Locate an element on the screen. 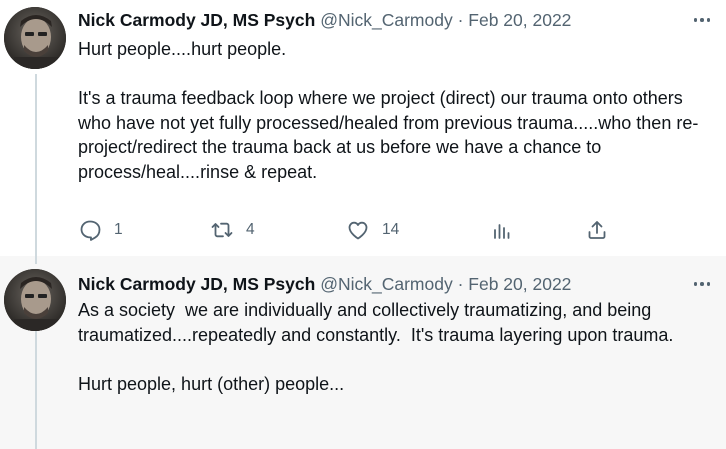 Image resolution: width=726 pixels, height=449 pixels. retweet-button: 4 is located at coordinates (232, 230).